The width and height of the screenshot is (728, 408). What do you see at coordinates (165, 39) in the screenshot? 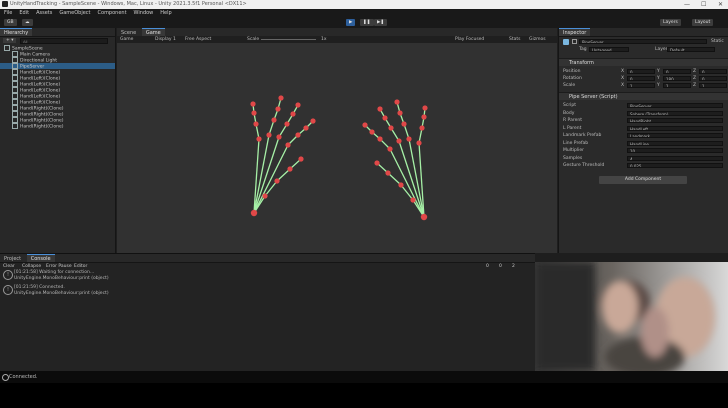
I see `display-dropdown: Display 1` at bounding box center [165, 39].